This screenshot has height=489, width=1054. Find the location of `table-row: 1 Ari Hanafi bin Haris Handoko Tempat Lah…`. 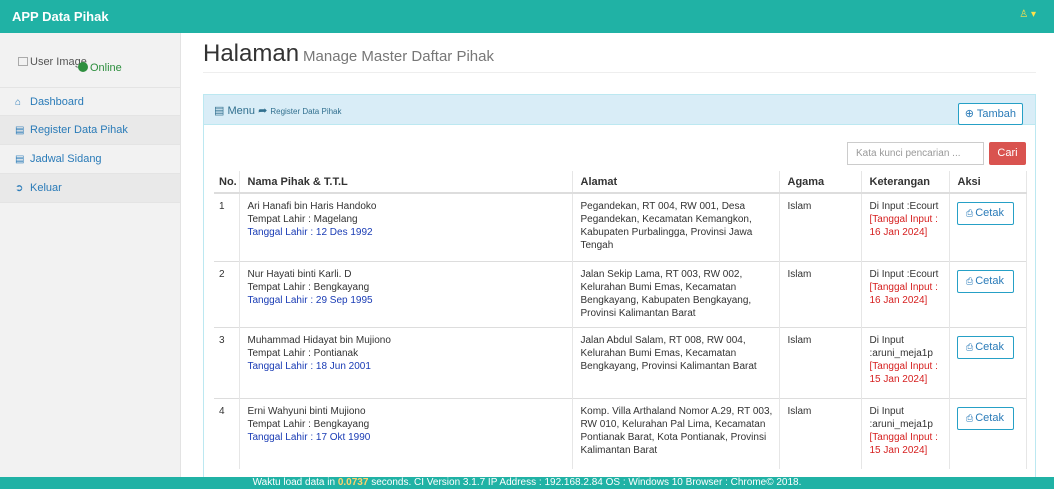

table-row: 1 Ari Hanafi bin Haris Handoko Tempat Lah… is located at coordinates (620, 226).